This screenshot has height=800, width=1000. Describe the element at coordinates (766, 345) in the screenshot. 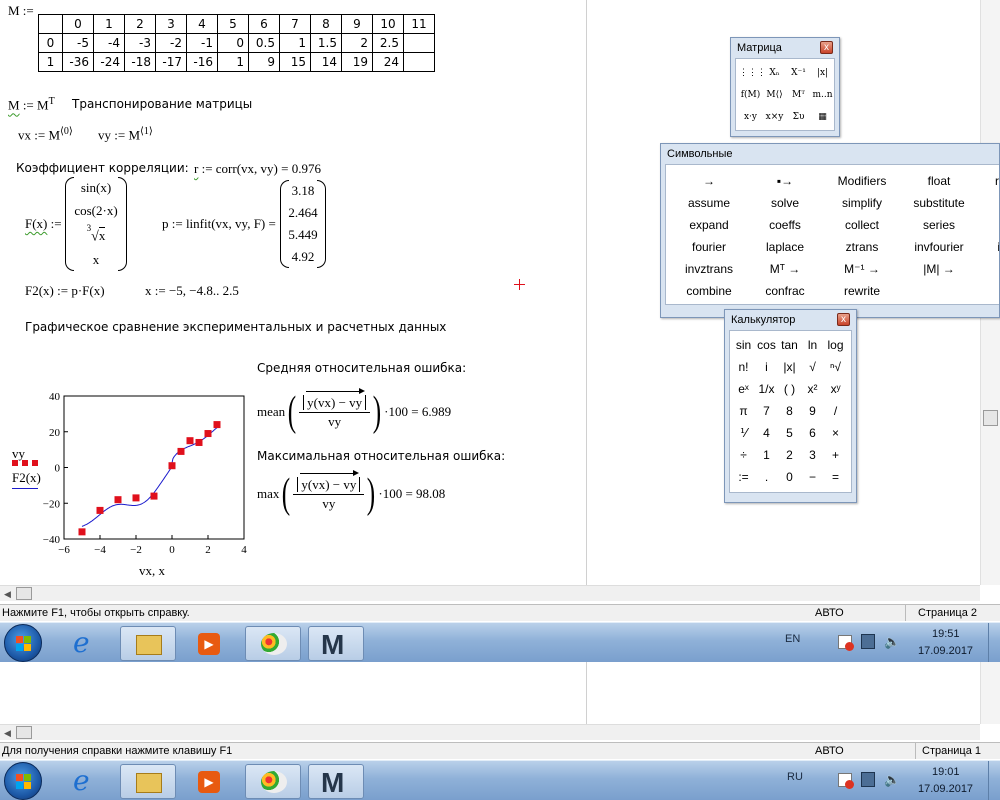

I see `calculator-button: cos` at that location.